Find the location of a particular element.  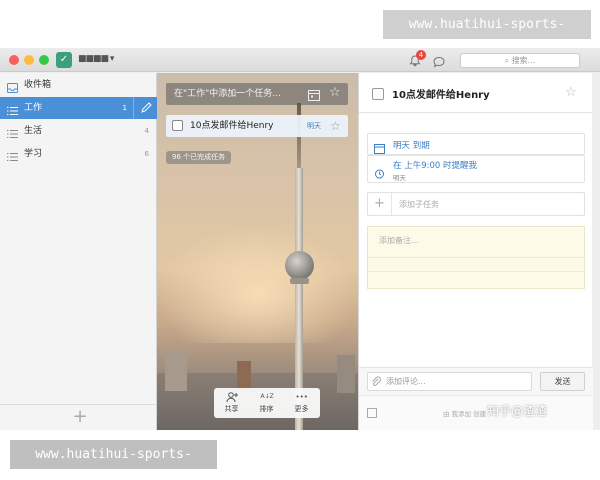

minimize-window-button is located at coordinates (29, 60).